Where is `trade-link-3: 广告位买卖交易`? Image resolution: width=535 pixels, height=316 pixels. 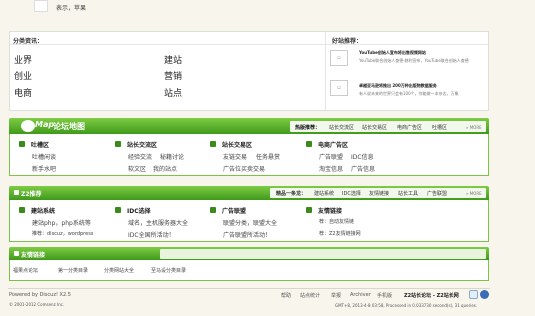
trade-link-3: 广告位买卖交易 is located at coordinates (244, 168).